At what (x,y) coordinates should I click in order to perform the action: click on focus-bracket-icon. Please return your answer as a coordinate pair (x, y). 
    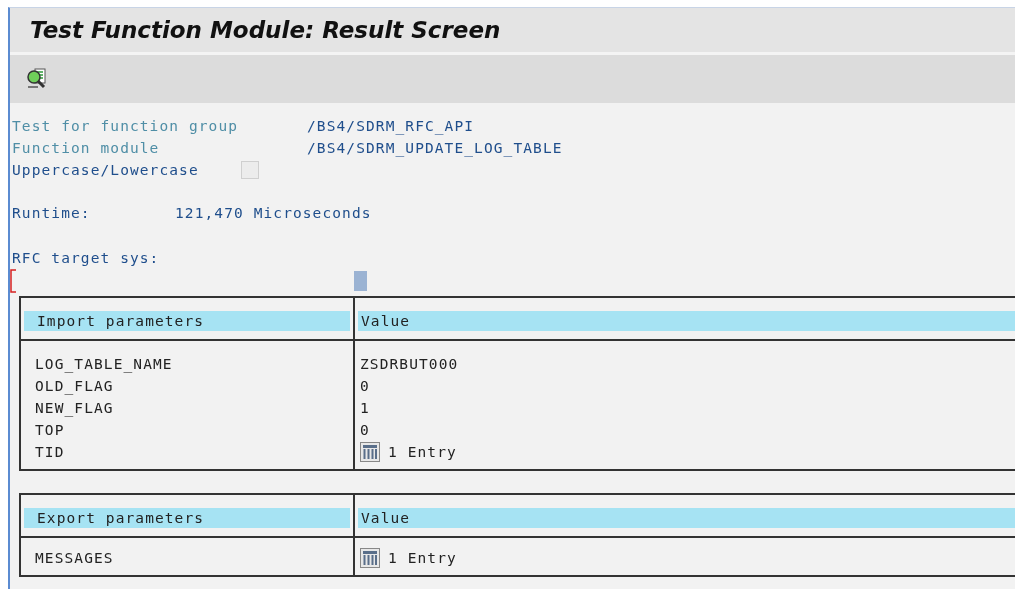
    Looking at the image, I should click on (13, 281).